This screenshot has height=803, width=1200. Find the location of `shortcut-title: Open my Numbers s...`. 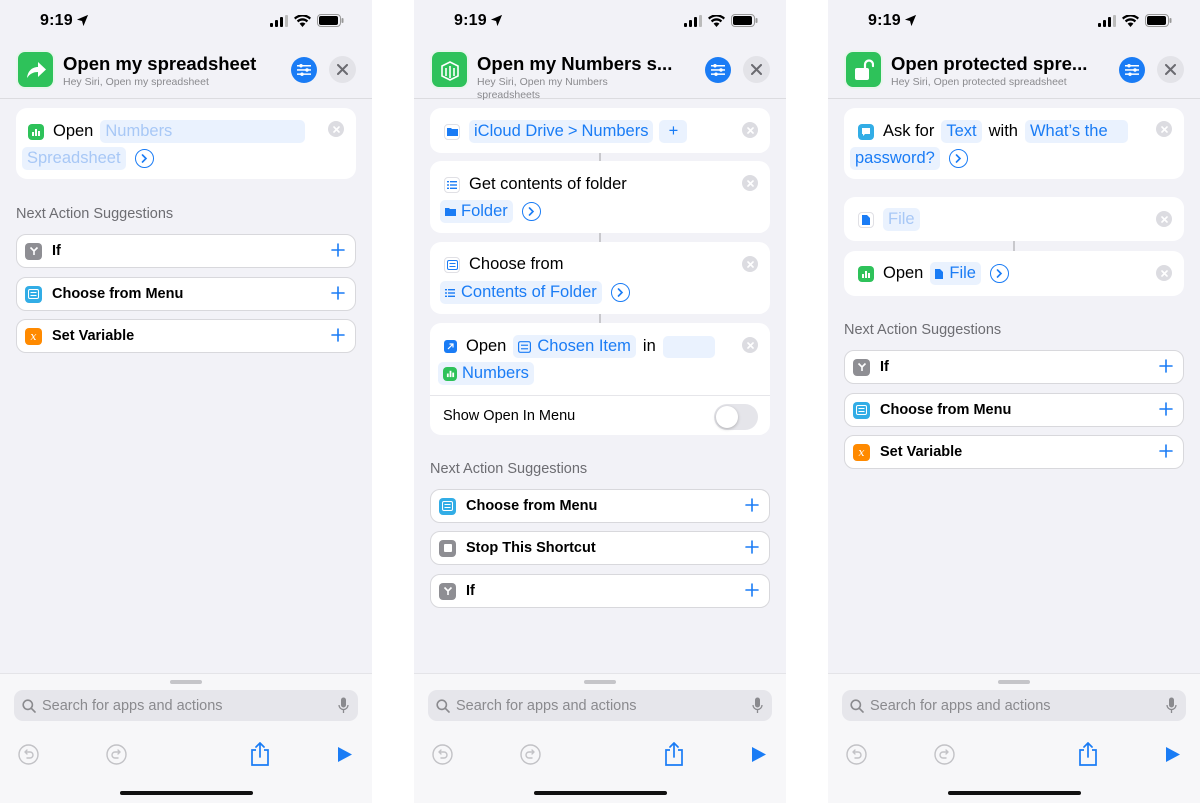

shortcut-title: Open my Numbers s... is located at coordinates (574, 64).